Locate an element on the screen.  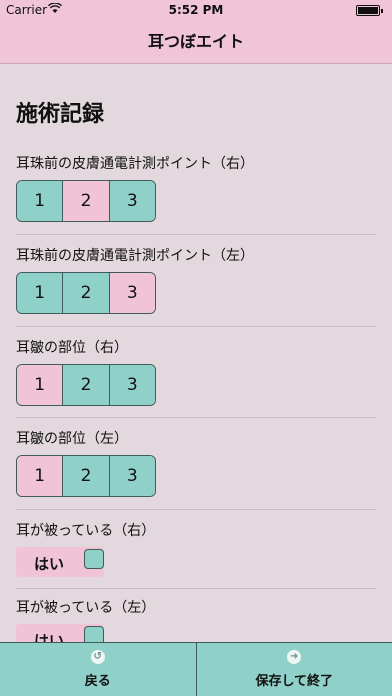
battery-icon is located at coordinates (369, 10).